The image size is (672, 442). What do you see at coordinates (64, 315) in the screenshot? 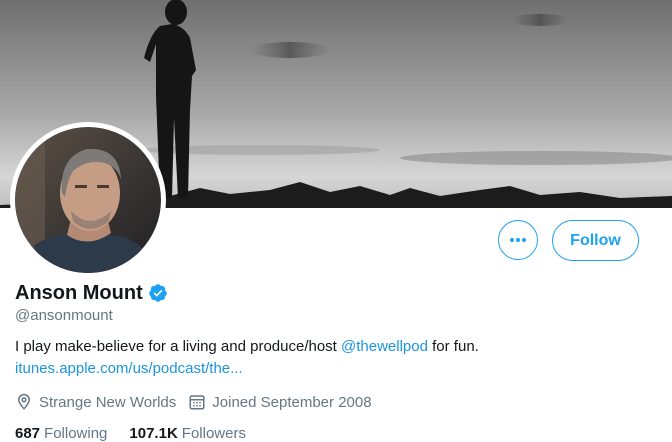
I see `user-handle: @ansonmount` at bounding box center [64, 315].